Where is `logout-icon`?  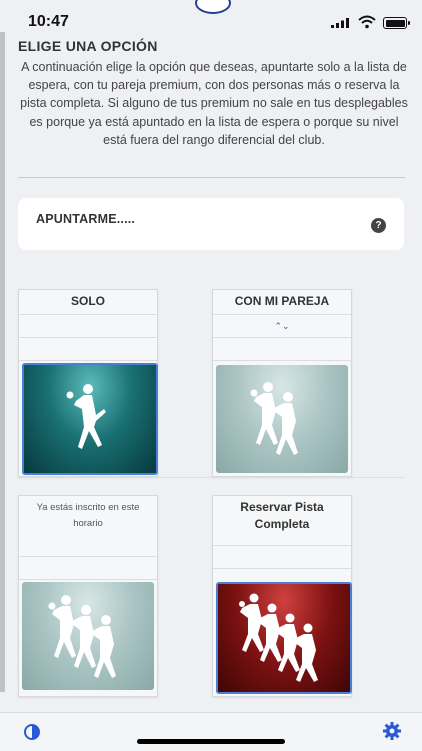
logout-icon is located at coordinates (32, 732).